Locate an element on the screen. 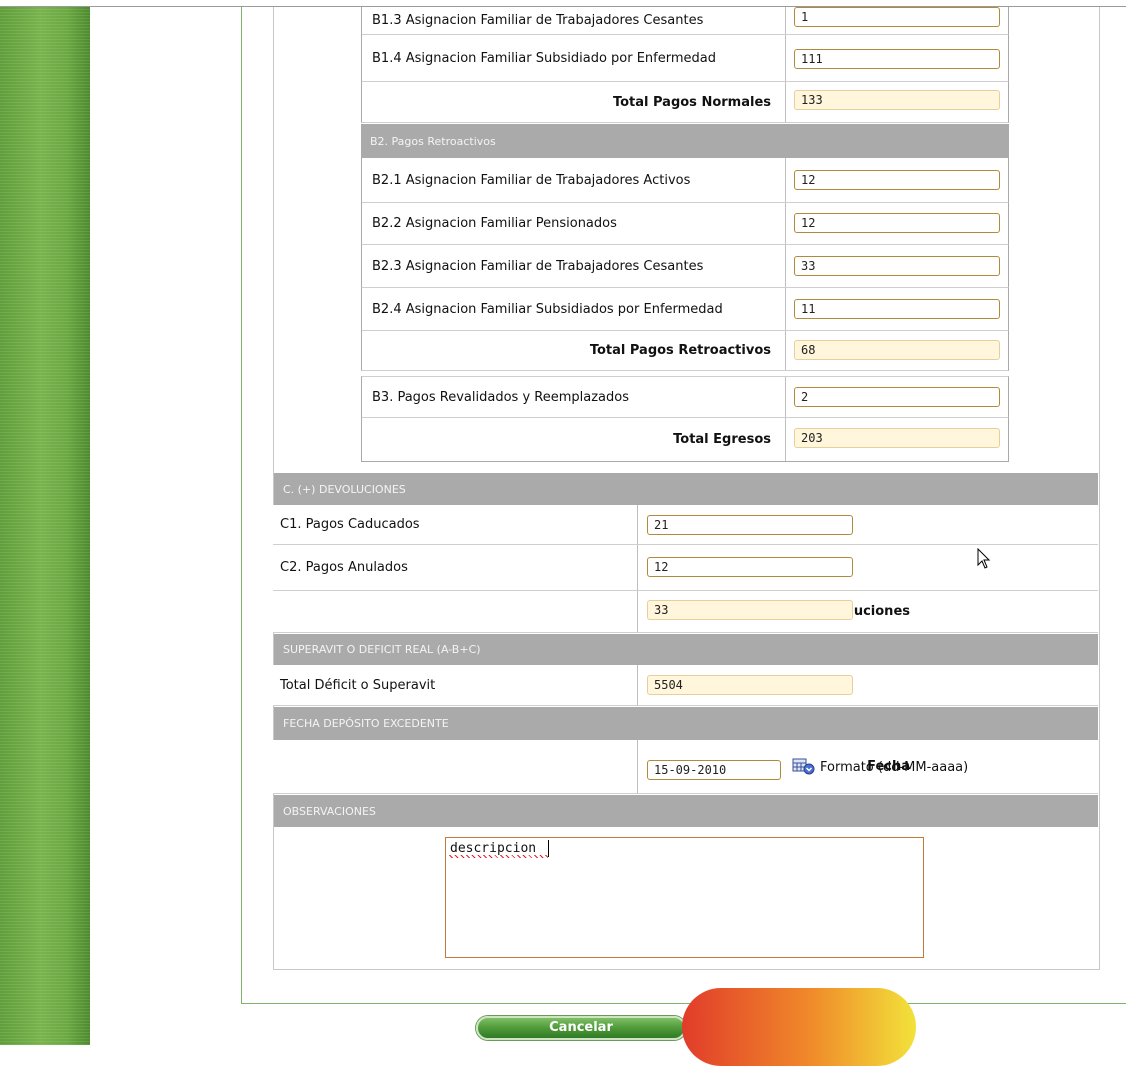 The height and width of the screenshot is (1066, 1126). section-header-fecha: FECHA DEPÓSITO EXCEDENTE is located at coordinates (686, 723).